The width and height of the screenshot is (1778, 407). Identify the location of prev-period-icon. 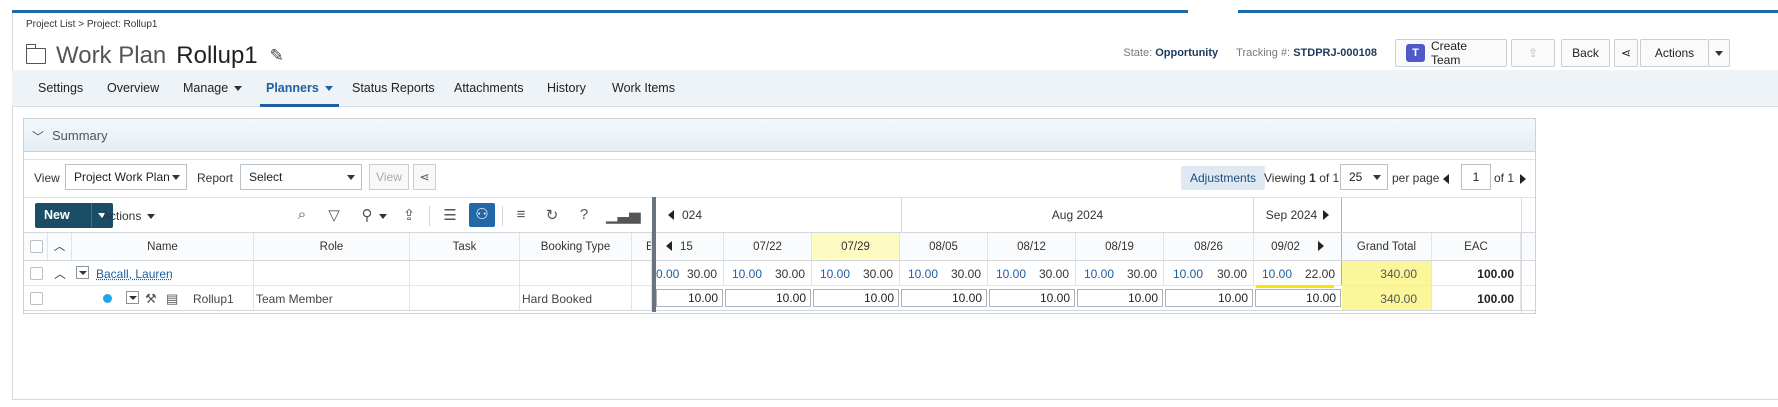
(671, 215).